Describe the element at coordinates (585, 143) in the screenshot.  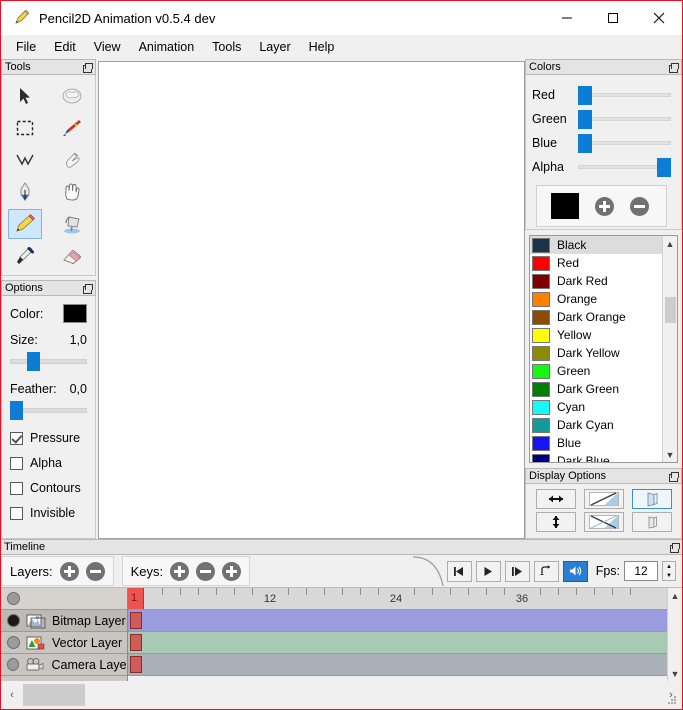
I see `blue-slider-thumb` at that location.